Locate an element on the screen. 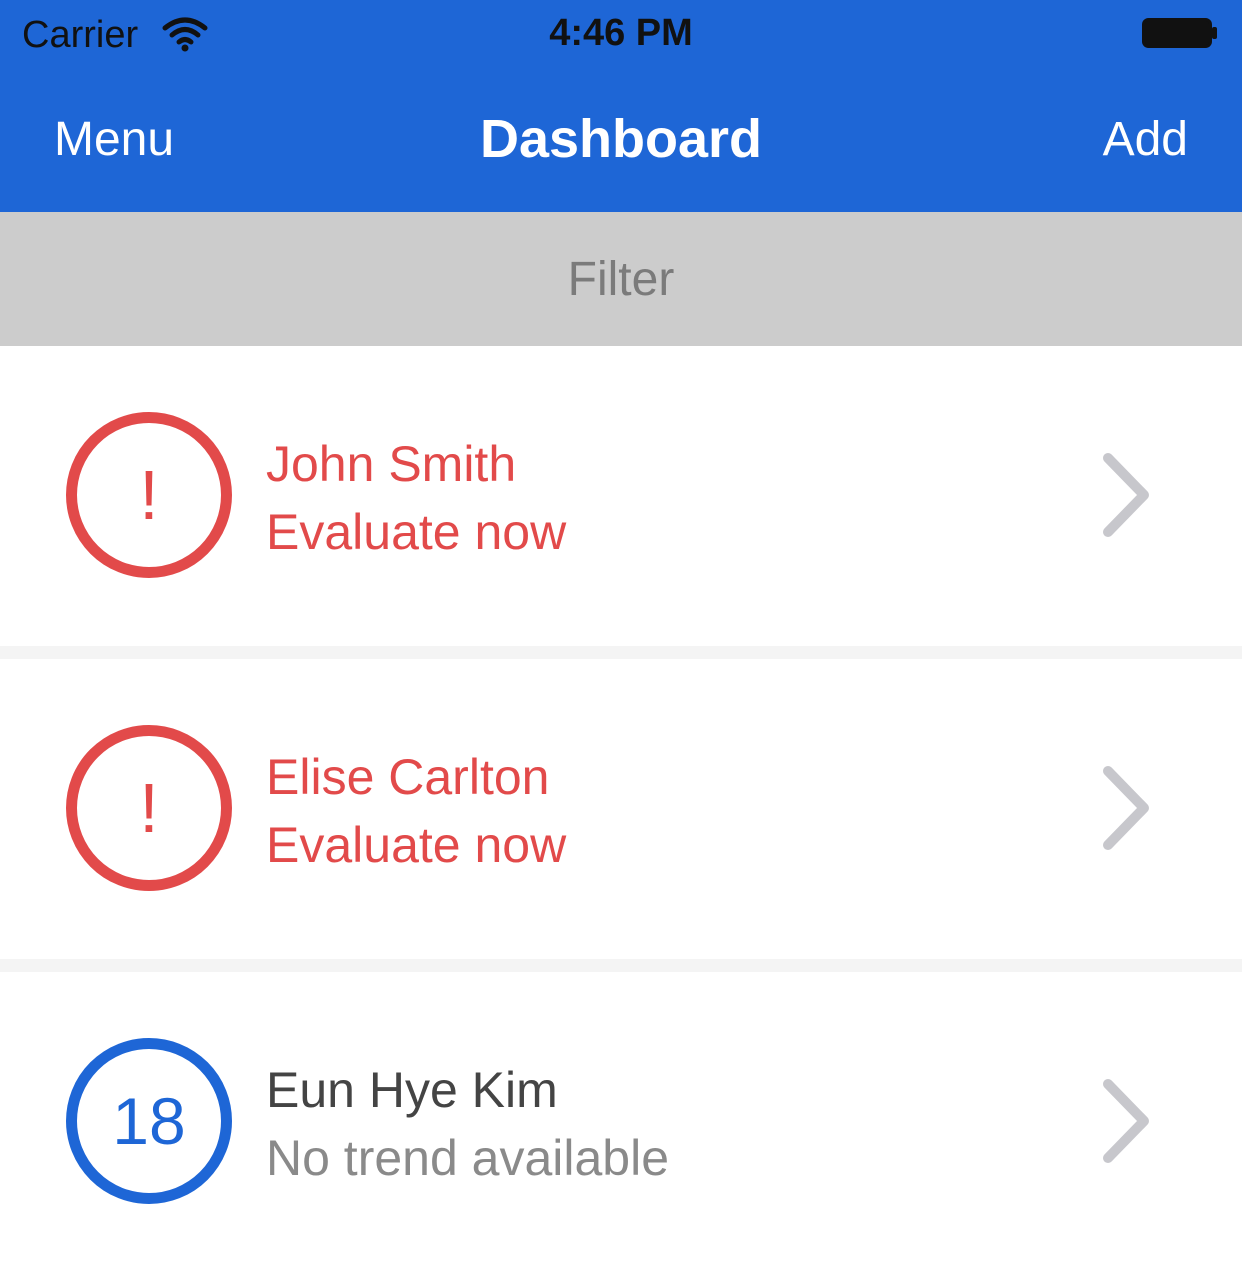  patient-name: Elise Carlton is located at coordinates (408, 777).